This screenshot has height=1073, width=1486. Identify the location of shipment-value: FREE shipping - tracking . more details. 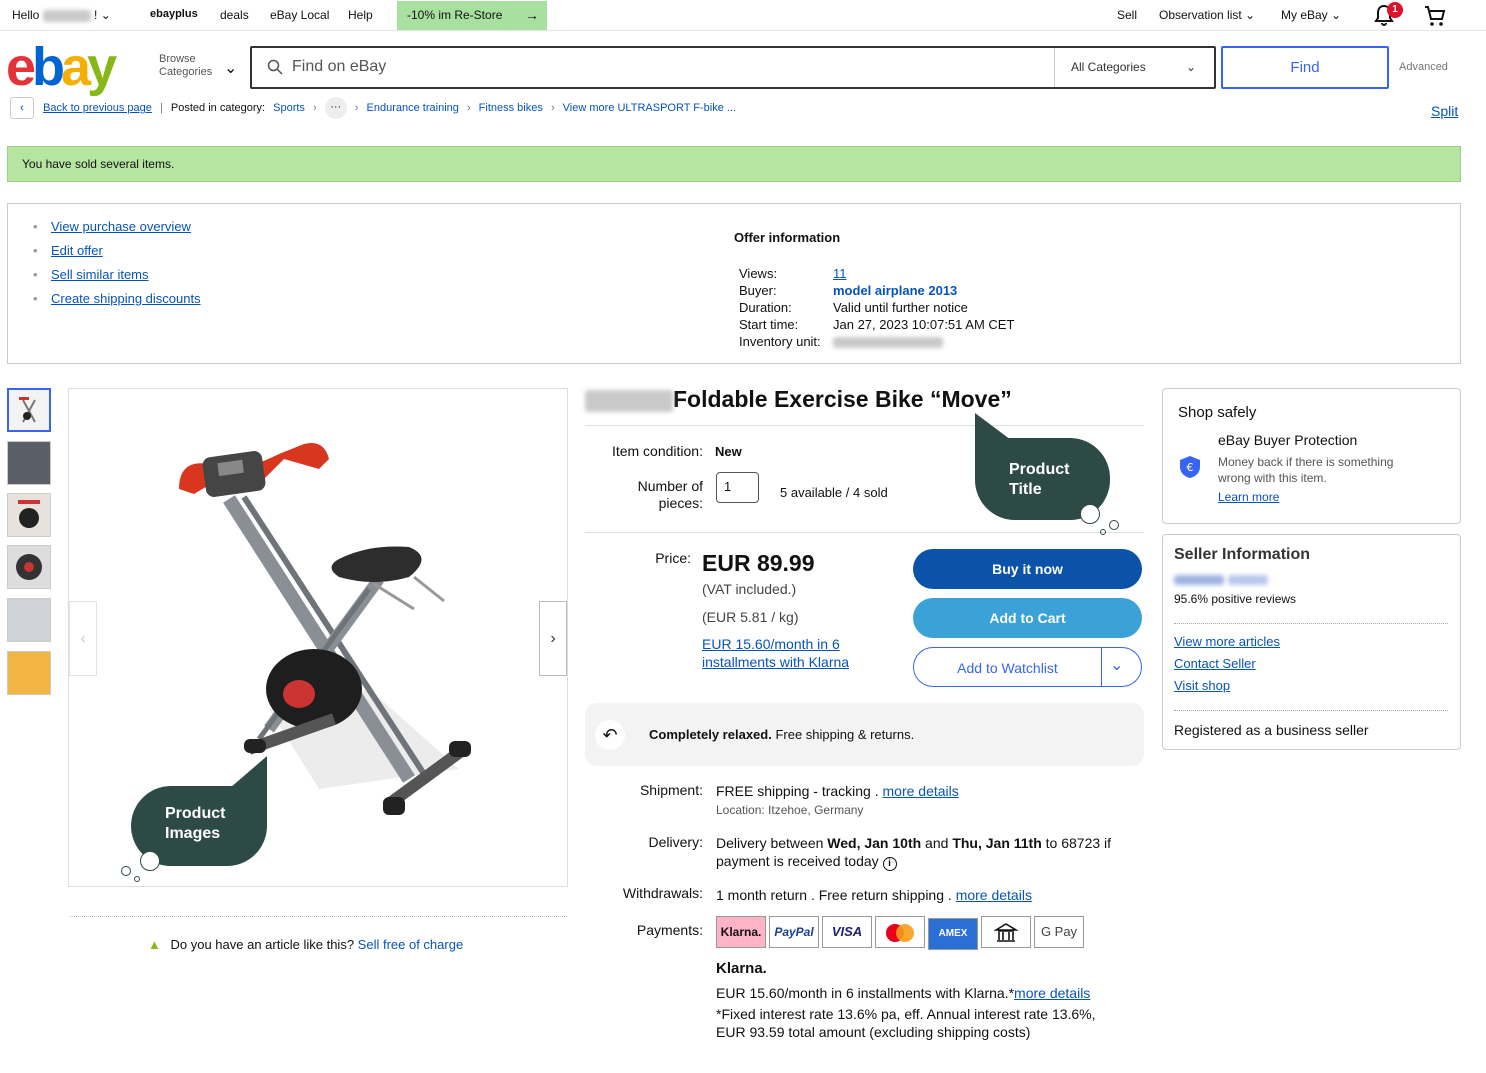
(837, 791).